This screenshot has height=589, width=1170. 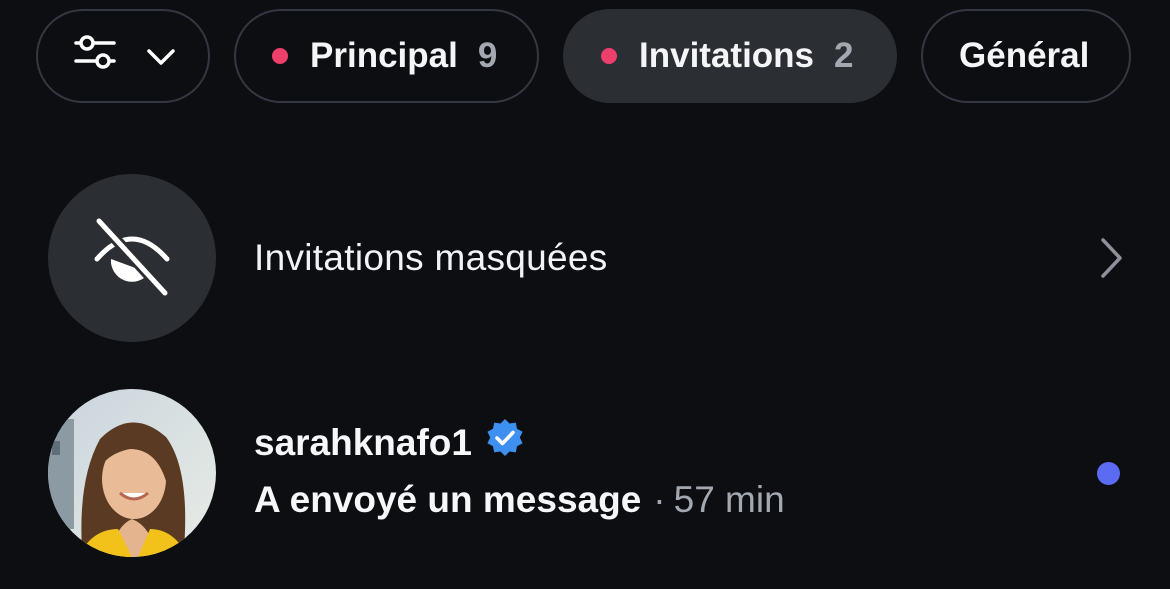 I want to click on tab-label: Général, so click(x=1024, y=55).